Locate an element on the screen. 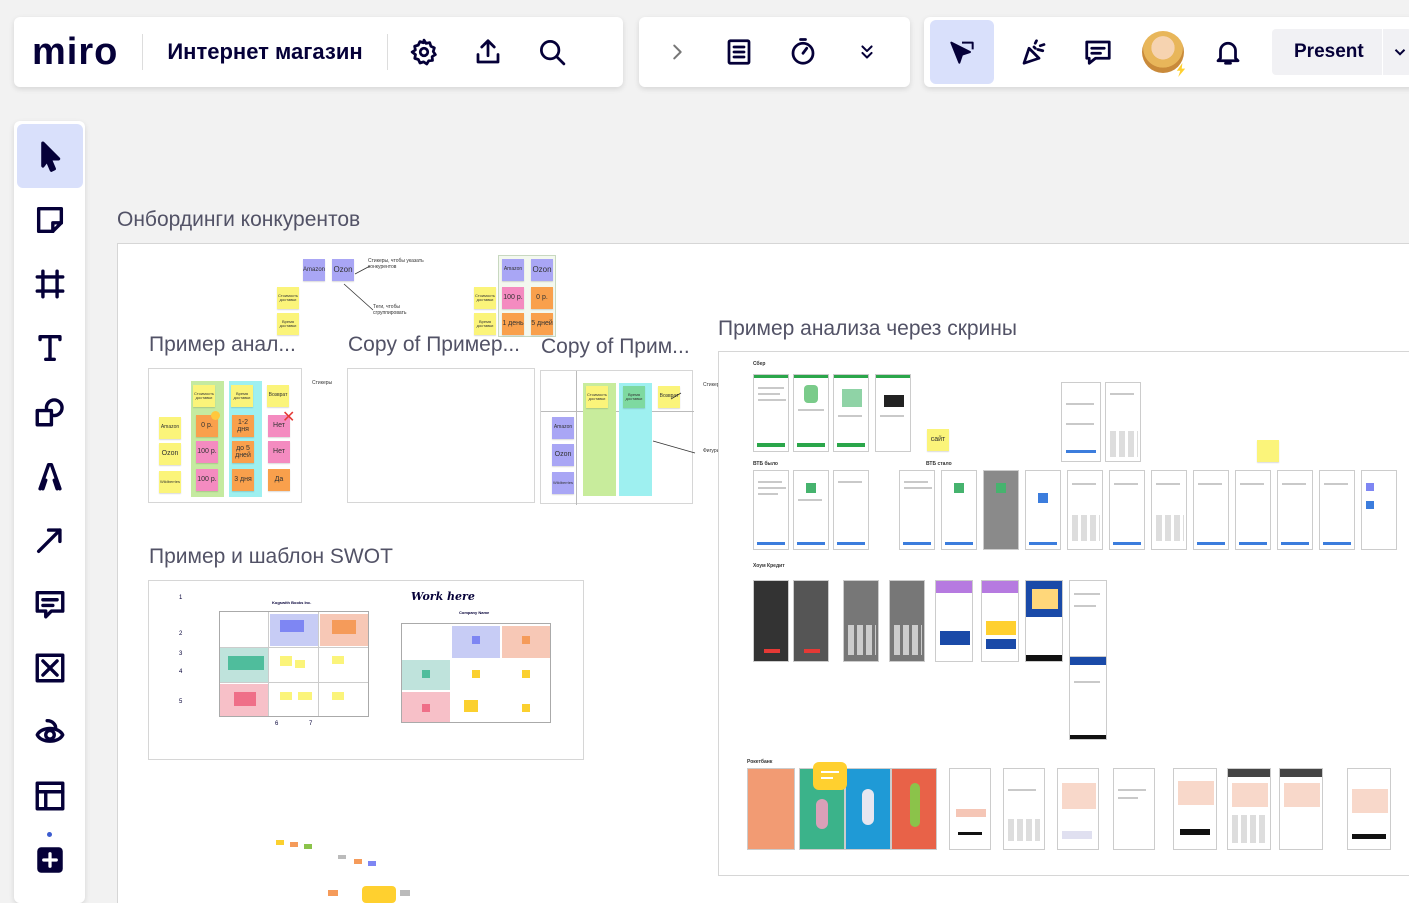  crop-mark-tool is located at coordinates (50, 668).